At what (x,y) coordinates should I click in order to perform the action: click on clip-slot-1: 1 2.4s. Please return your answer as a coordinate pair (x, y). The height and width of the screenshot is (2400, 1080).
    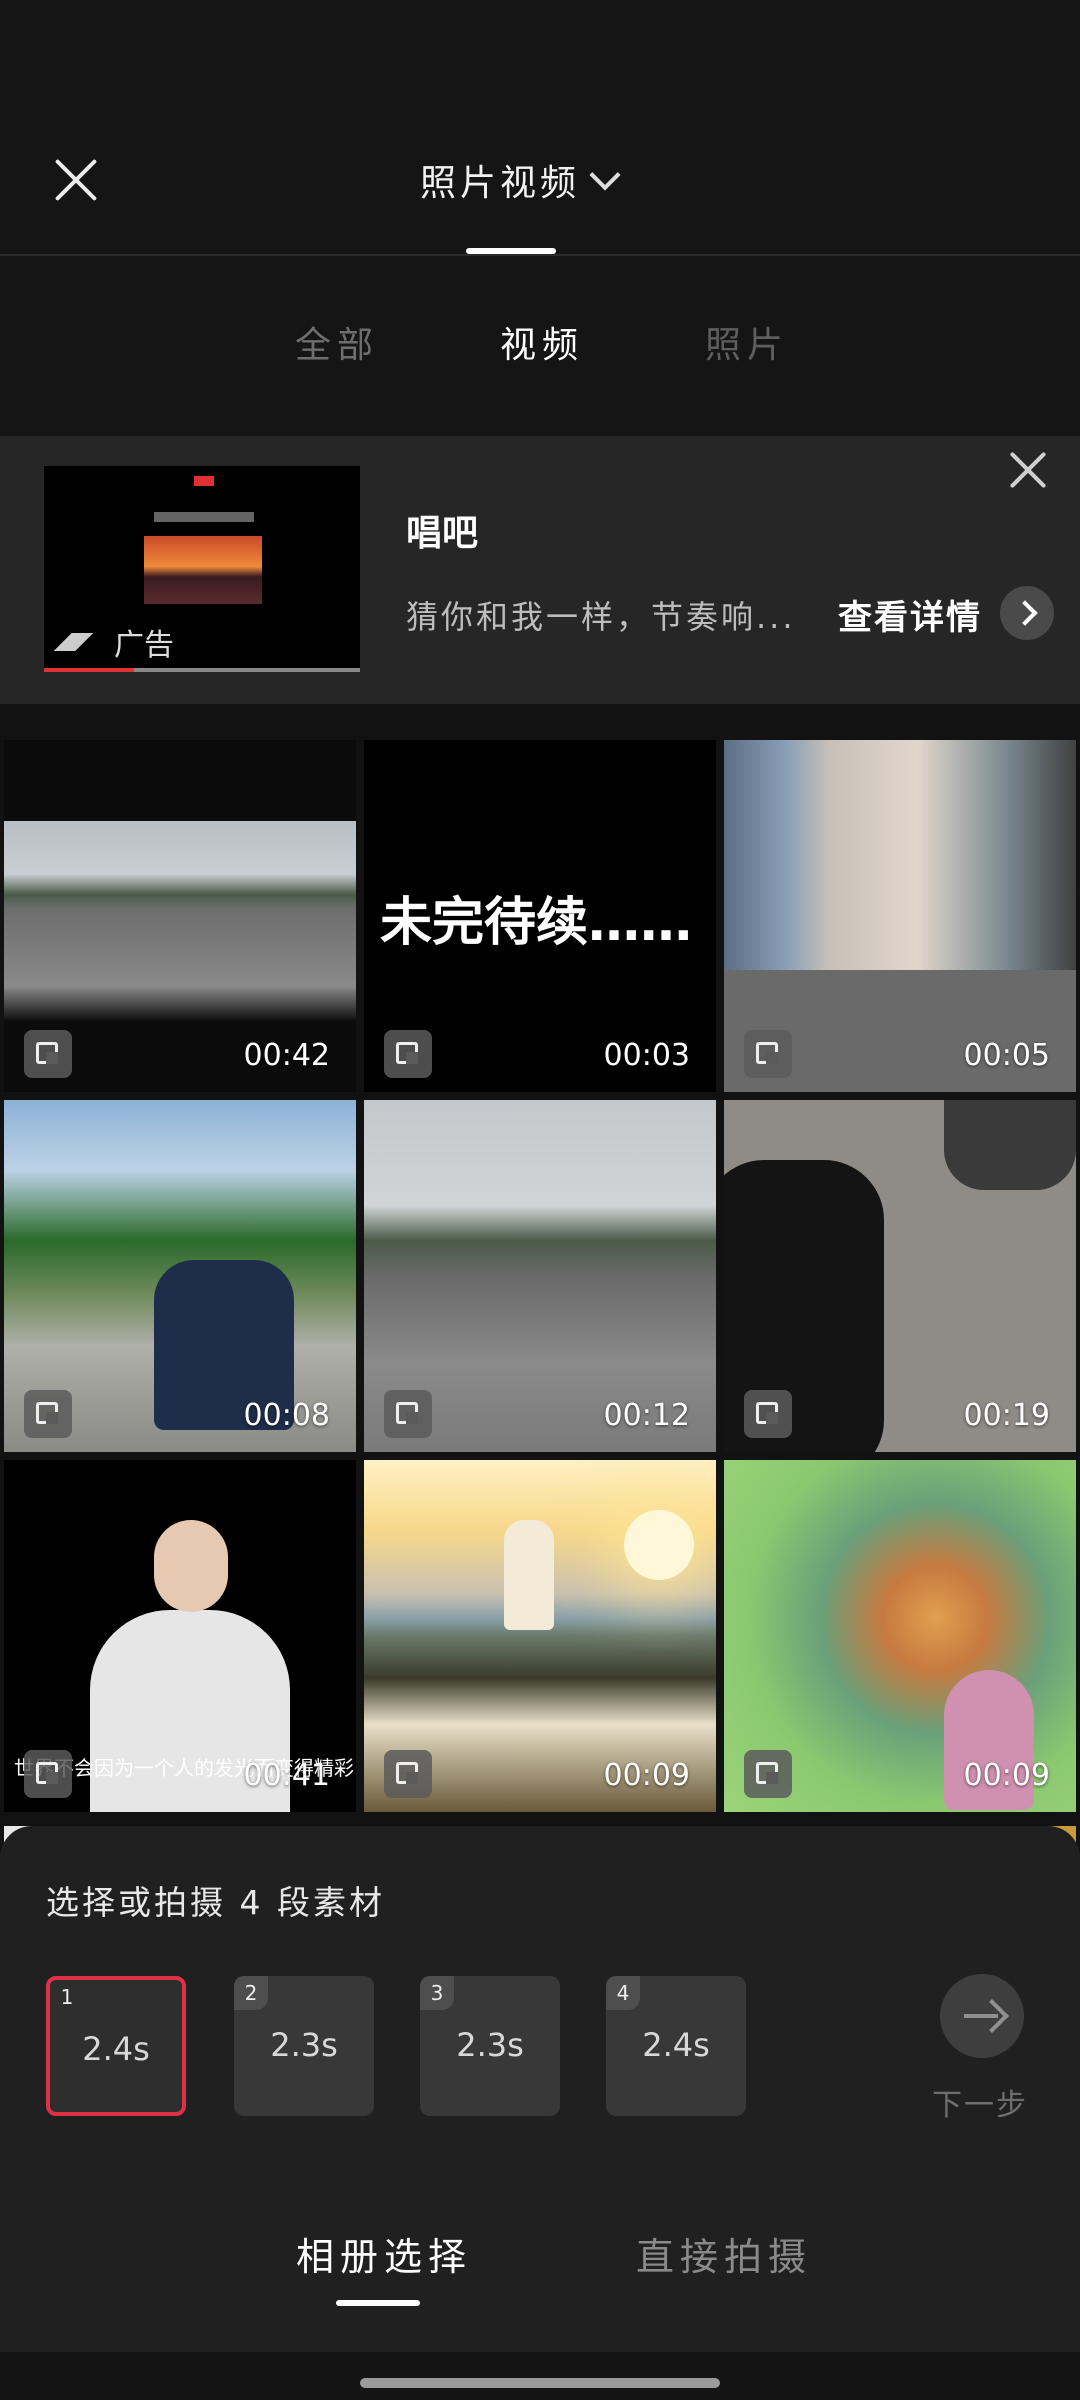
    Looking at the image, I should click on (116, 2046).